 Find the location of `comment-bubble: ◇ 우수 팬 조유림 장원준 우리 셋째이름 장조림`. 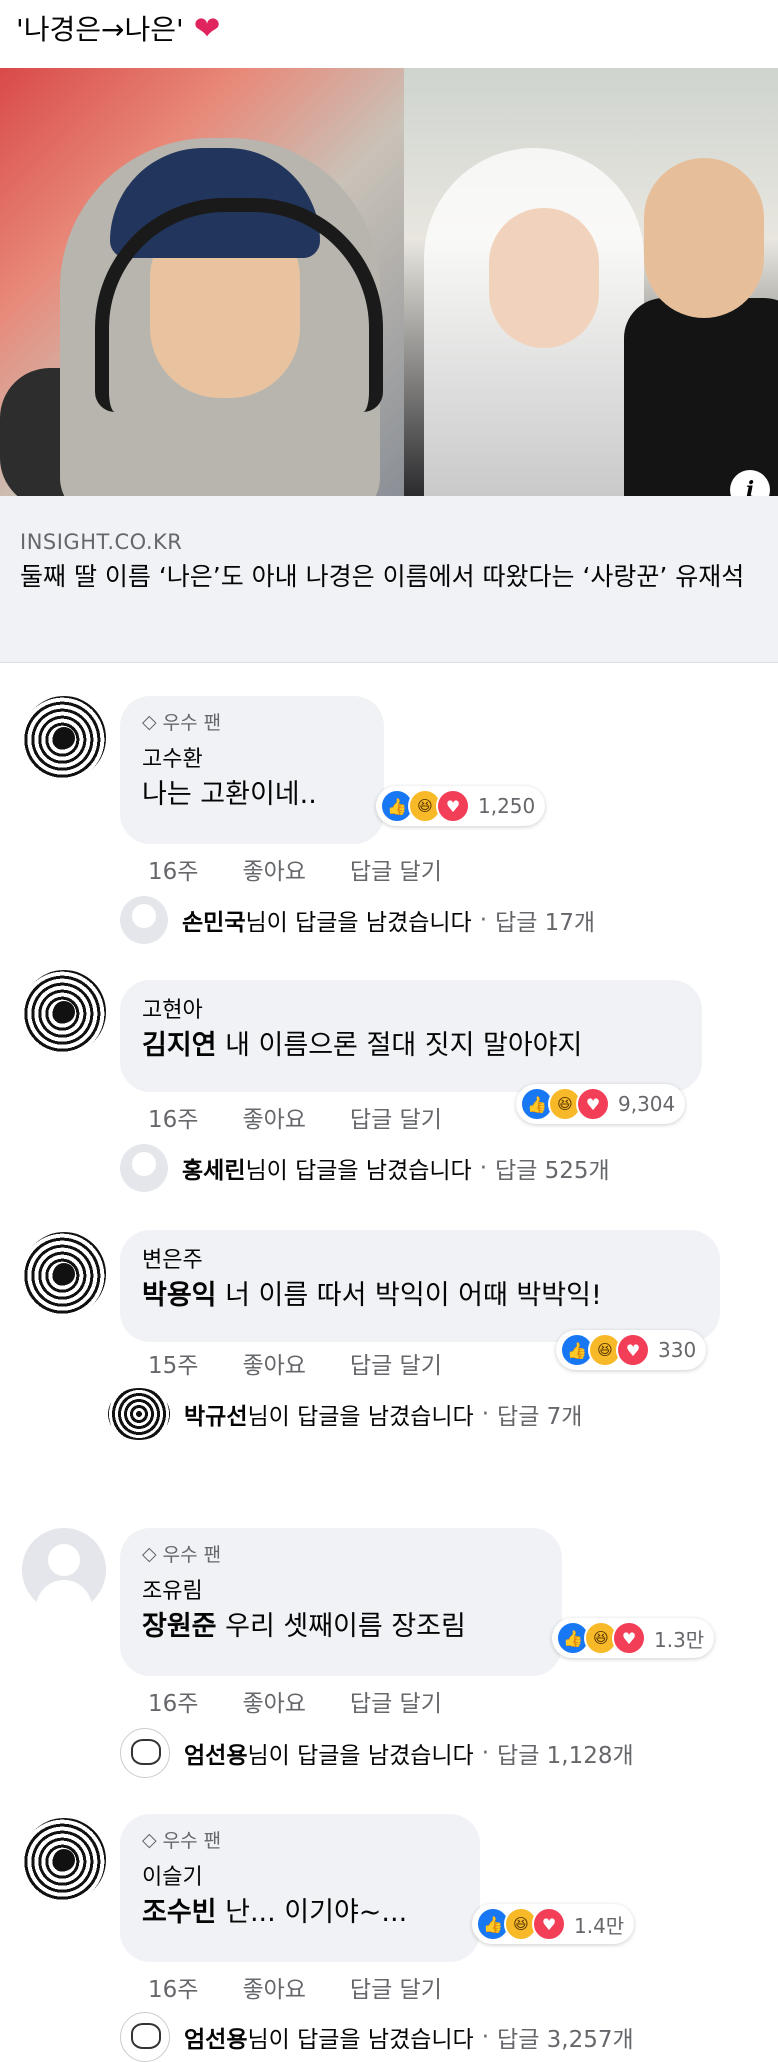

comment-bubble: ◇ 우수 팬 조유림 장원준 우리 셋째이름 장조림 is located at coordinates (341, 1602).